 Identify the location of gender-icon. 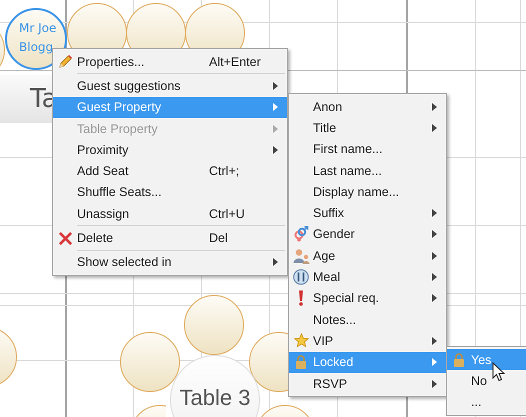
(301, 234).